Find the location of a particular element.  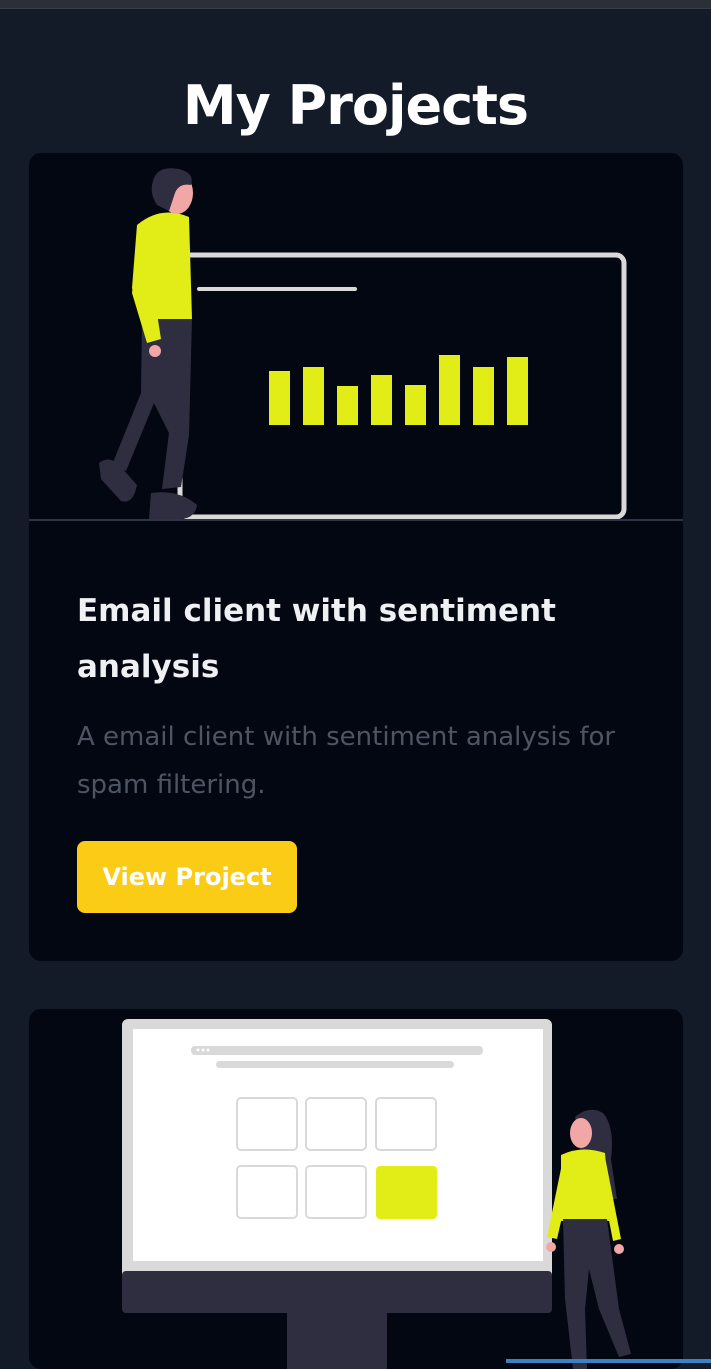

scroll-indicator is located at coordinates (608, 1361).